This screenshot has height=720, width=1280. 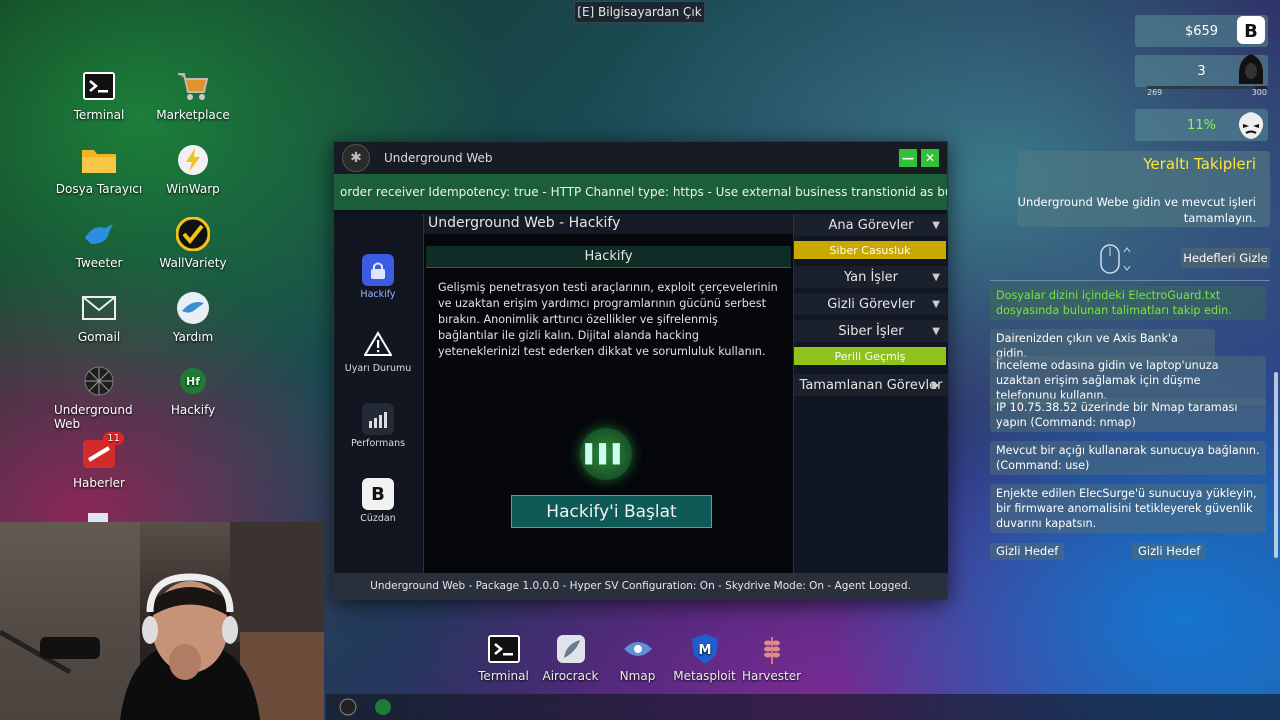 What do you see at coordinates (383, 707) in the screenshot?
I see `minimized-hackify-icon` at bounding box center [383, 707].